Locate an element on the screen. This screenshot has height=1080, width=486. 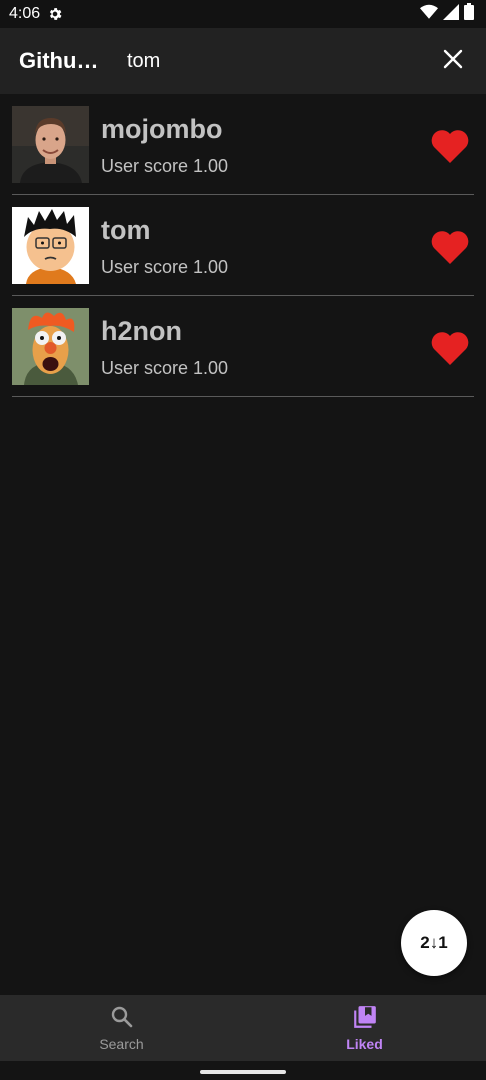
app-bar: Github… tom is located at coordinates (243, 61).